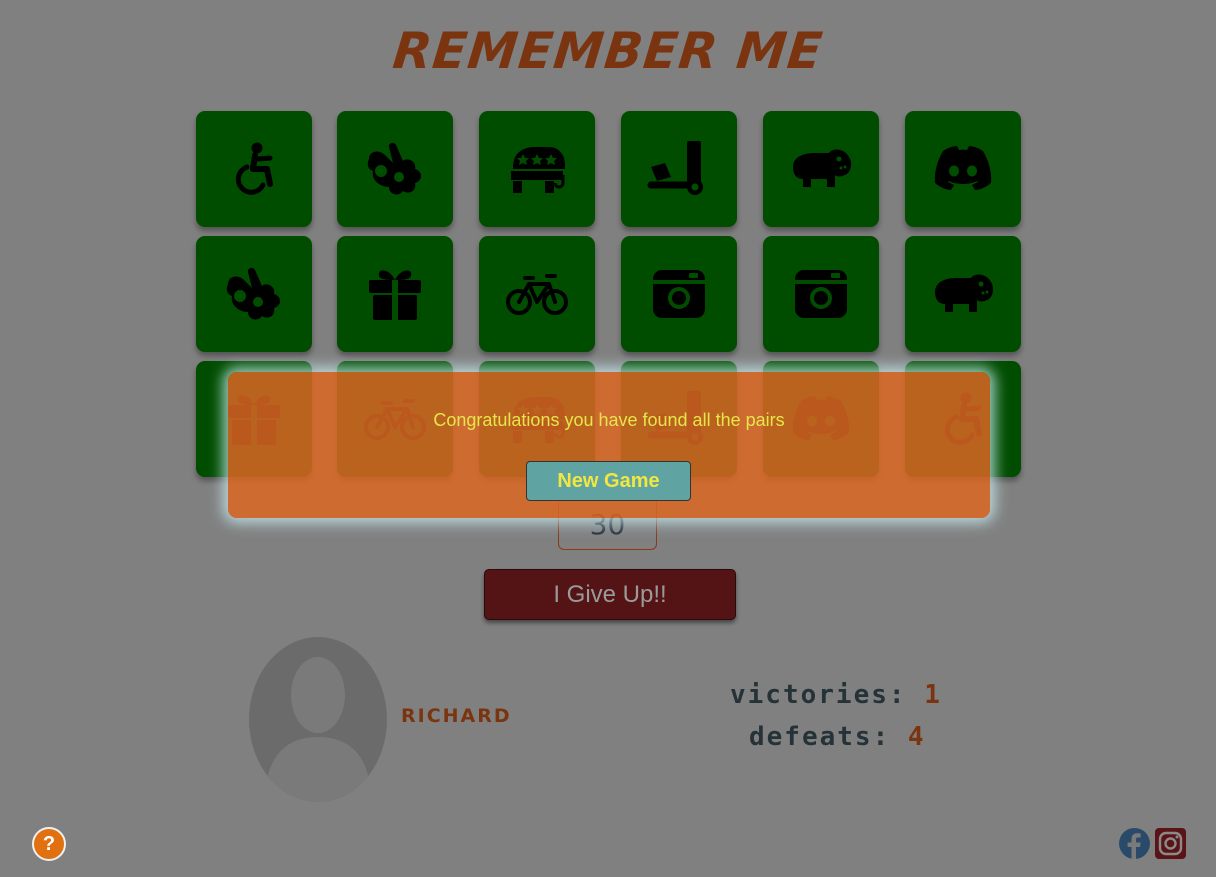  Describe the element at coordinates (610, 594) in the screenshot. I see `give-up-button: I Give Up!!` at that location.